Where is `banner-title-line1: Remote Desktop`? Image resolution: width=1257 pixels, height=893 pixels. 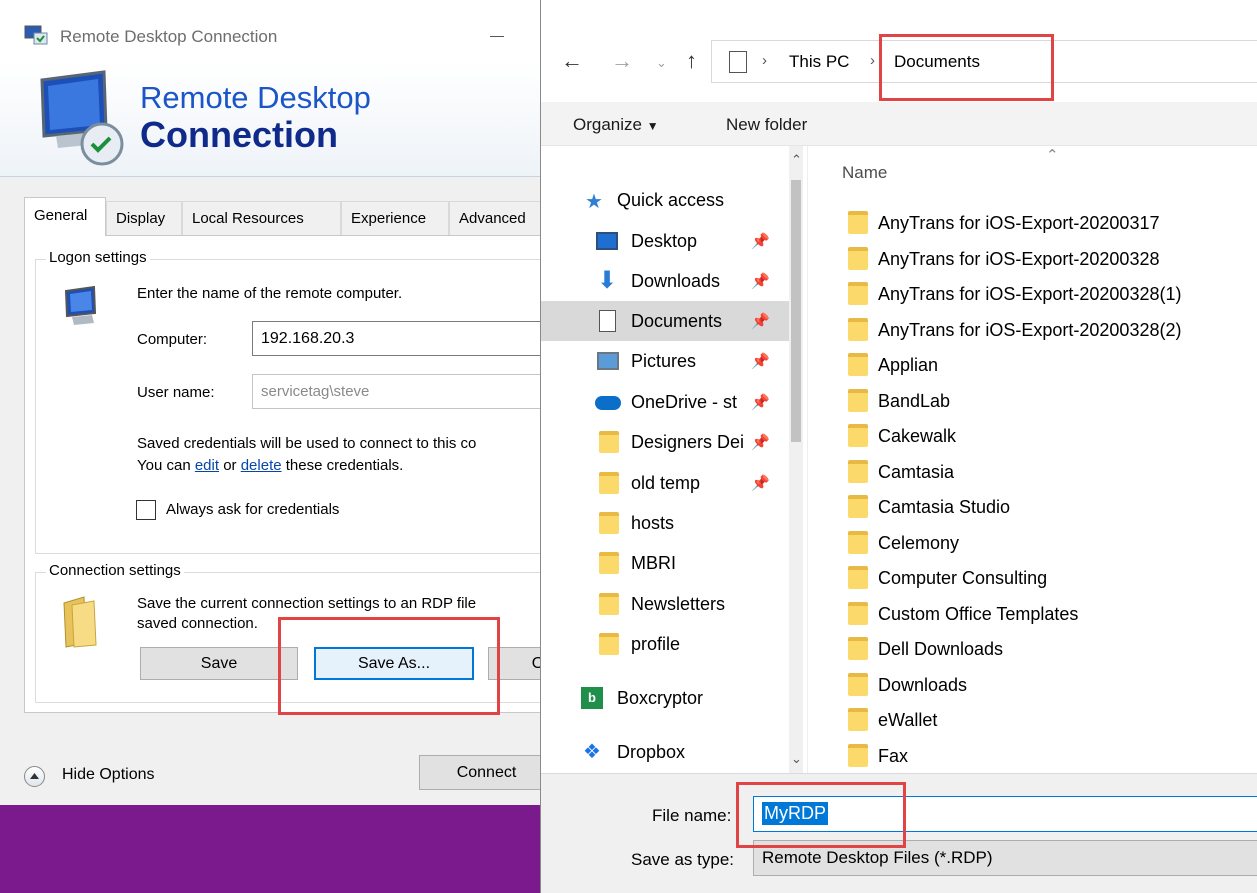
banner-title-line1: Remote Desktop is located at coordinates (255, 97).